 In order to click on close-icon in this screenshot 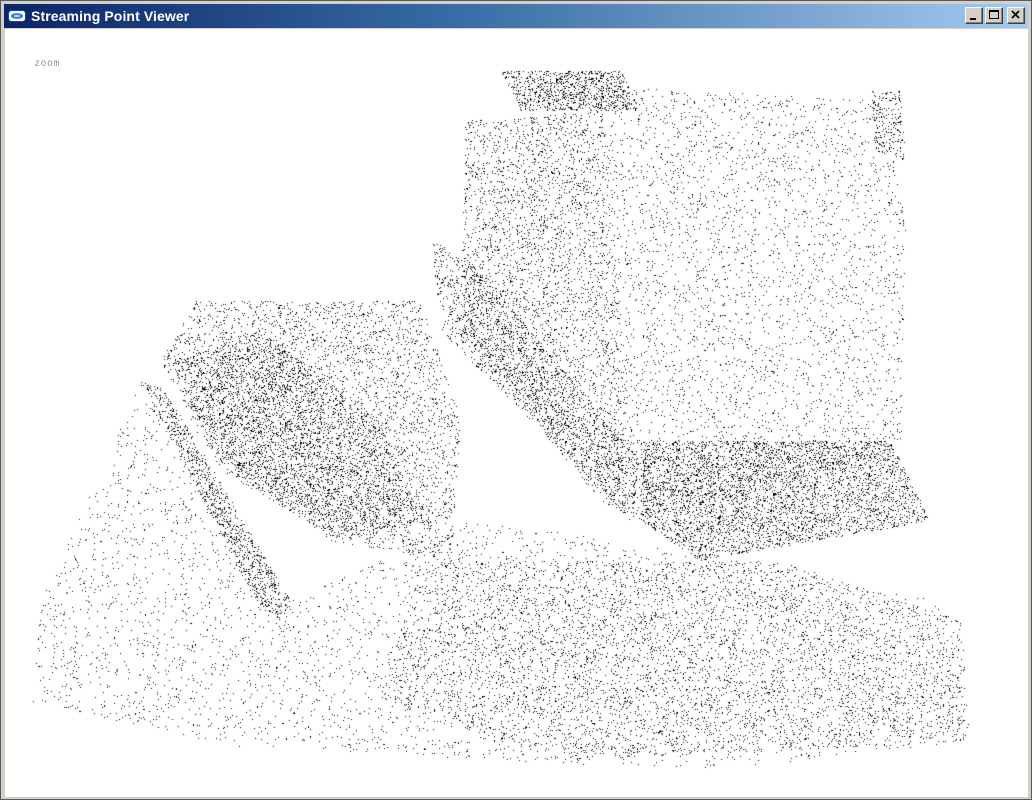, I will do `click(1015, 14)`.